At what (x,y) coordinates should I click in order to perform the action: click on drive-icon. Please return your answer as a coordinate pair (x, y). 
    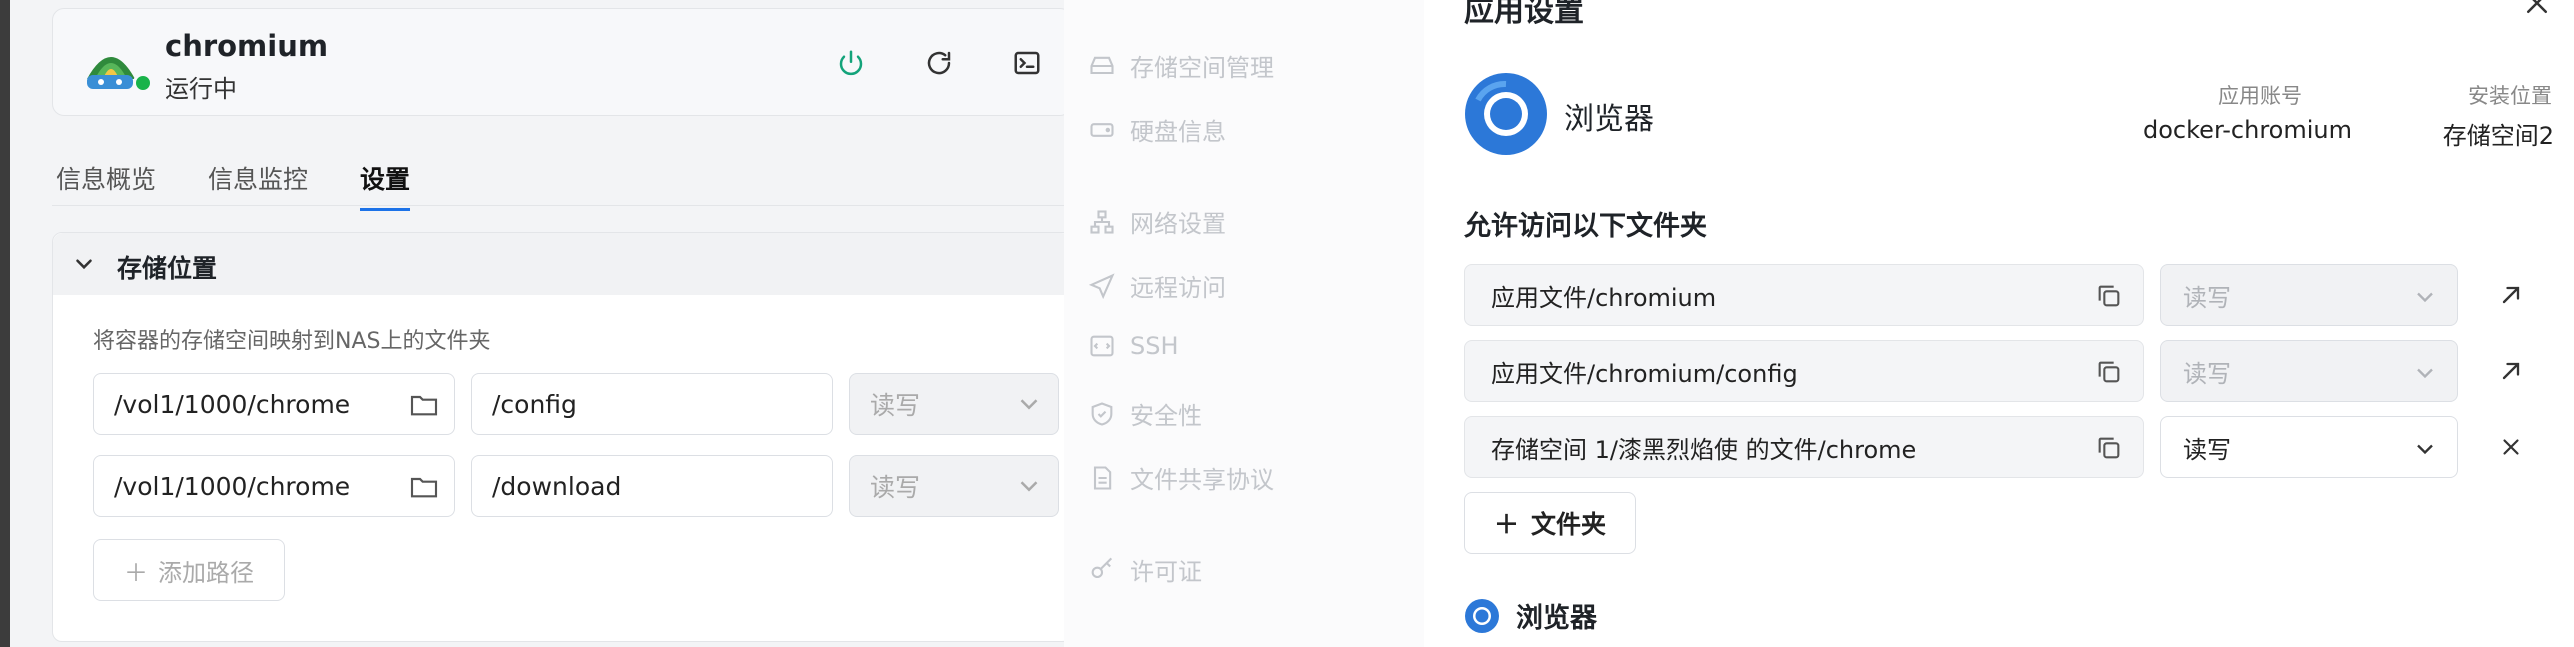
    Looking at the image, I should click on (1102, 65).